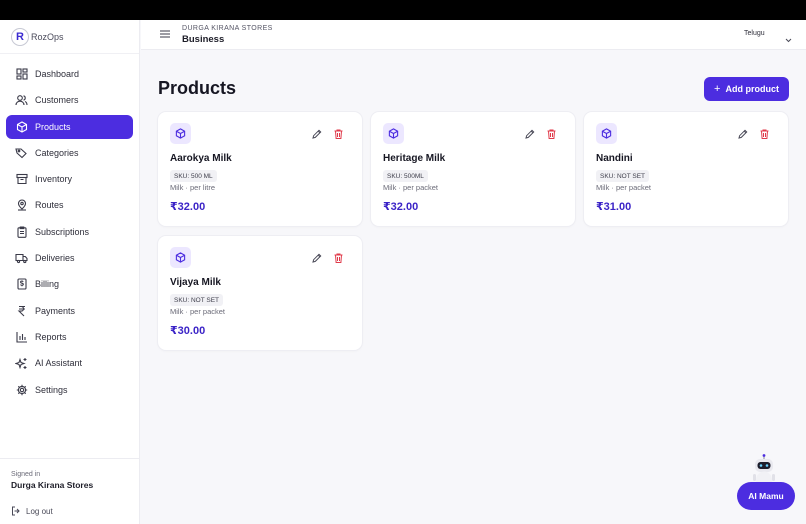 The image size is (806, 524). What do you see at coordinates (766, 496) in the screenshot?
I see `ai-mamu-button: AI Mamu` at bounding box center [766, 496].